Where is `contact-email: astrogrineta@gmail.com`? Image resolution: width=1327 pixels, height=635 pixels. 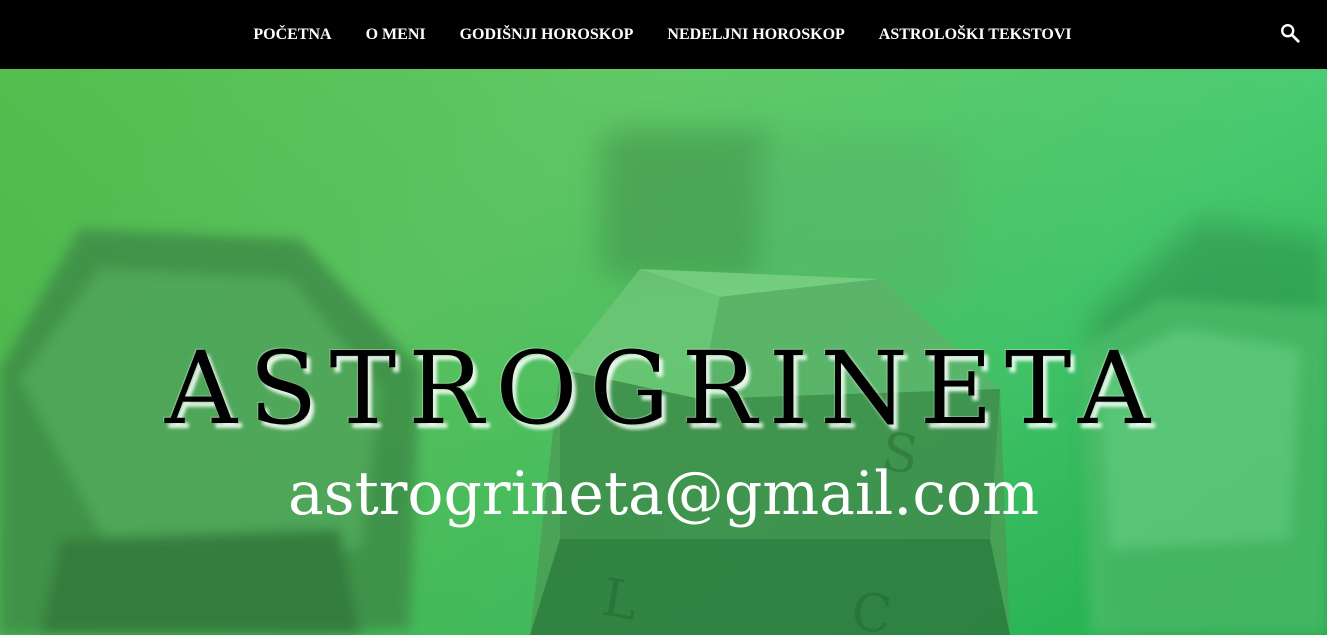
contact-email: astrogrineta@gmail.com is located at coordinates (663, 494).